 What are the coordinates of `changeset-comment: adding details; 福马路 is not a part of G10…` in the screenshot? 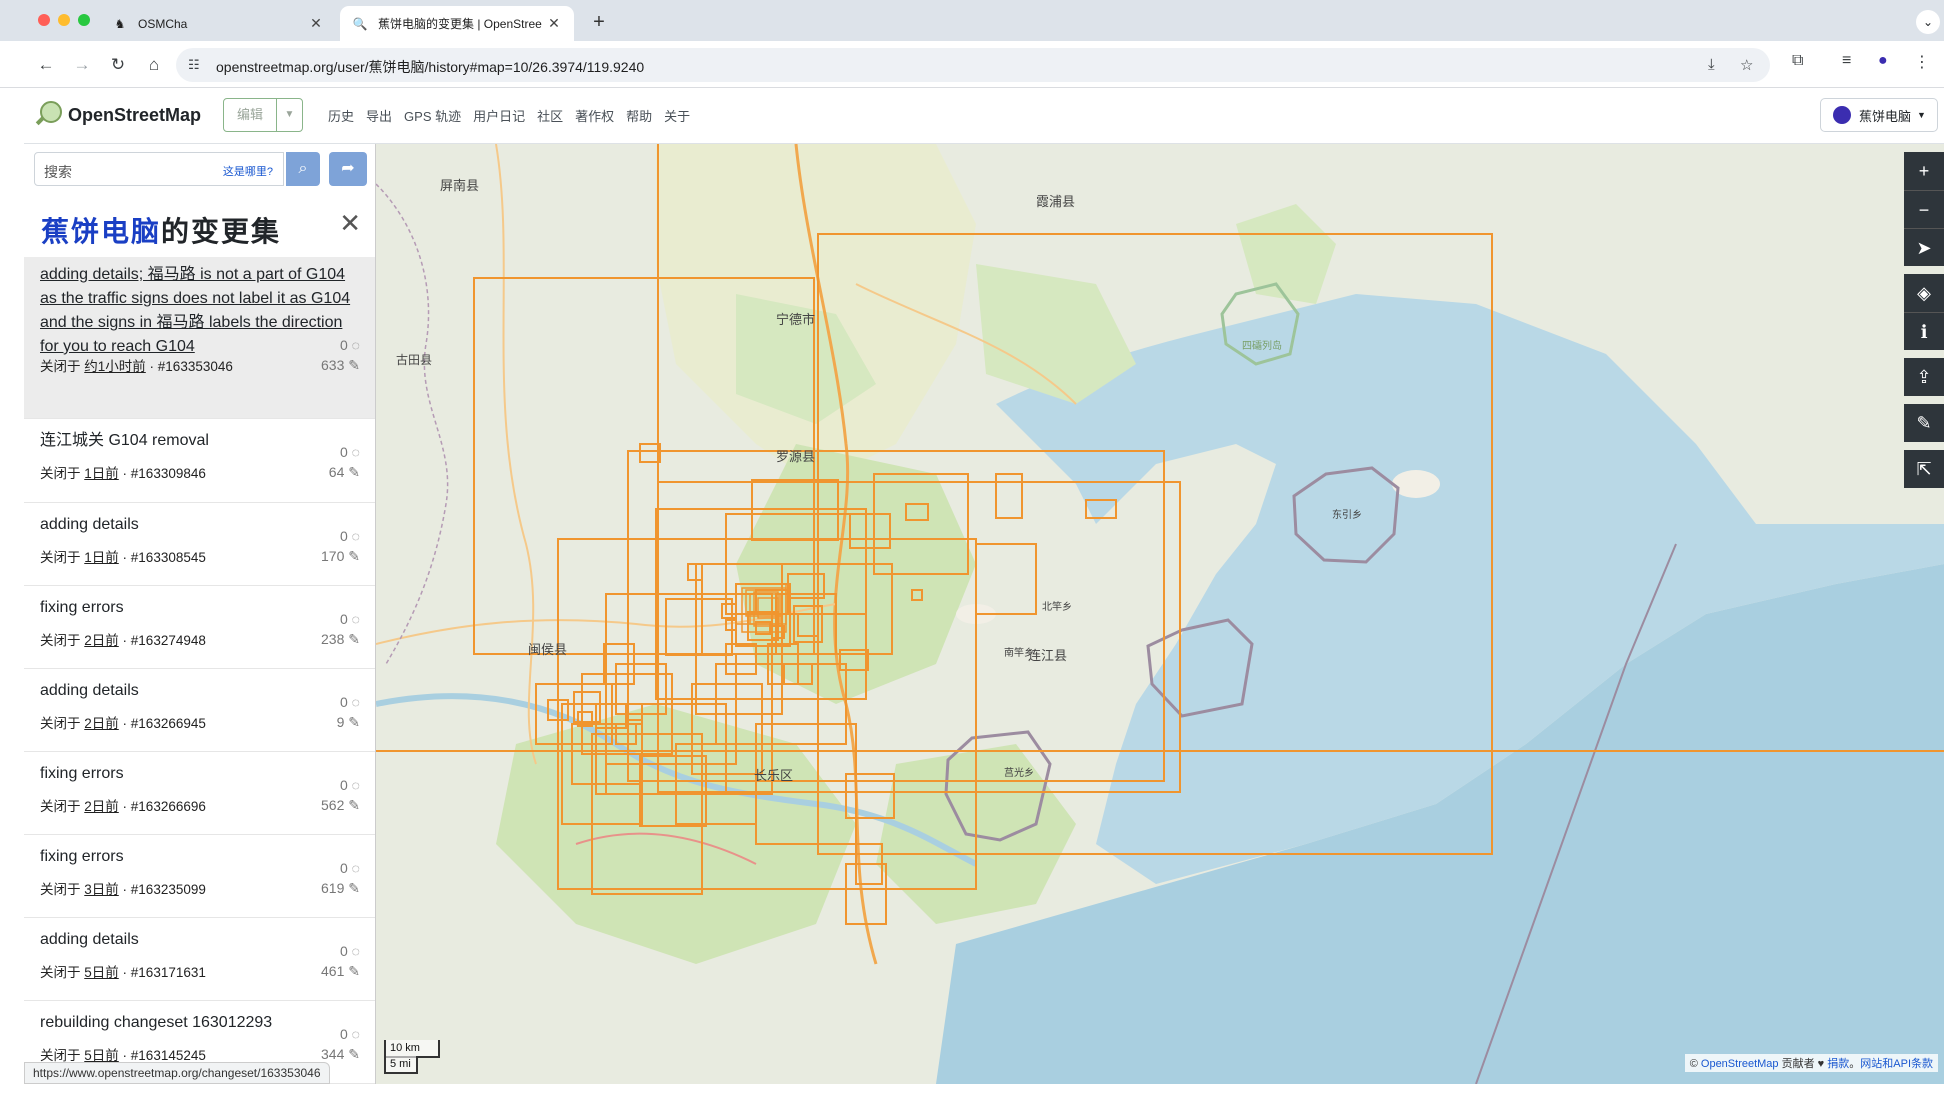 It's located at (200, 311).